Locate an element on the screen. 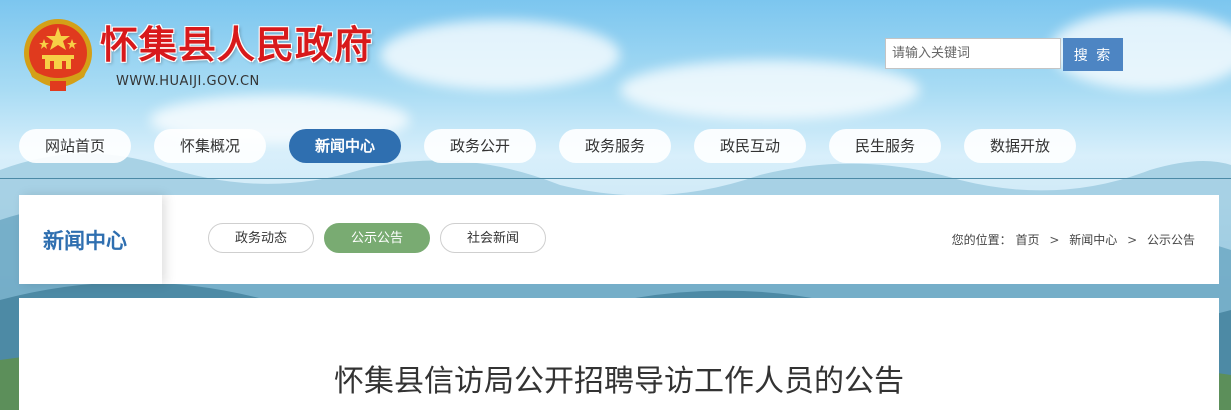 This screenshot has height=410, width=1231. tab-public-notices: 公示公告 is located at coordinates (377, 238).